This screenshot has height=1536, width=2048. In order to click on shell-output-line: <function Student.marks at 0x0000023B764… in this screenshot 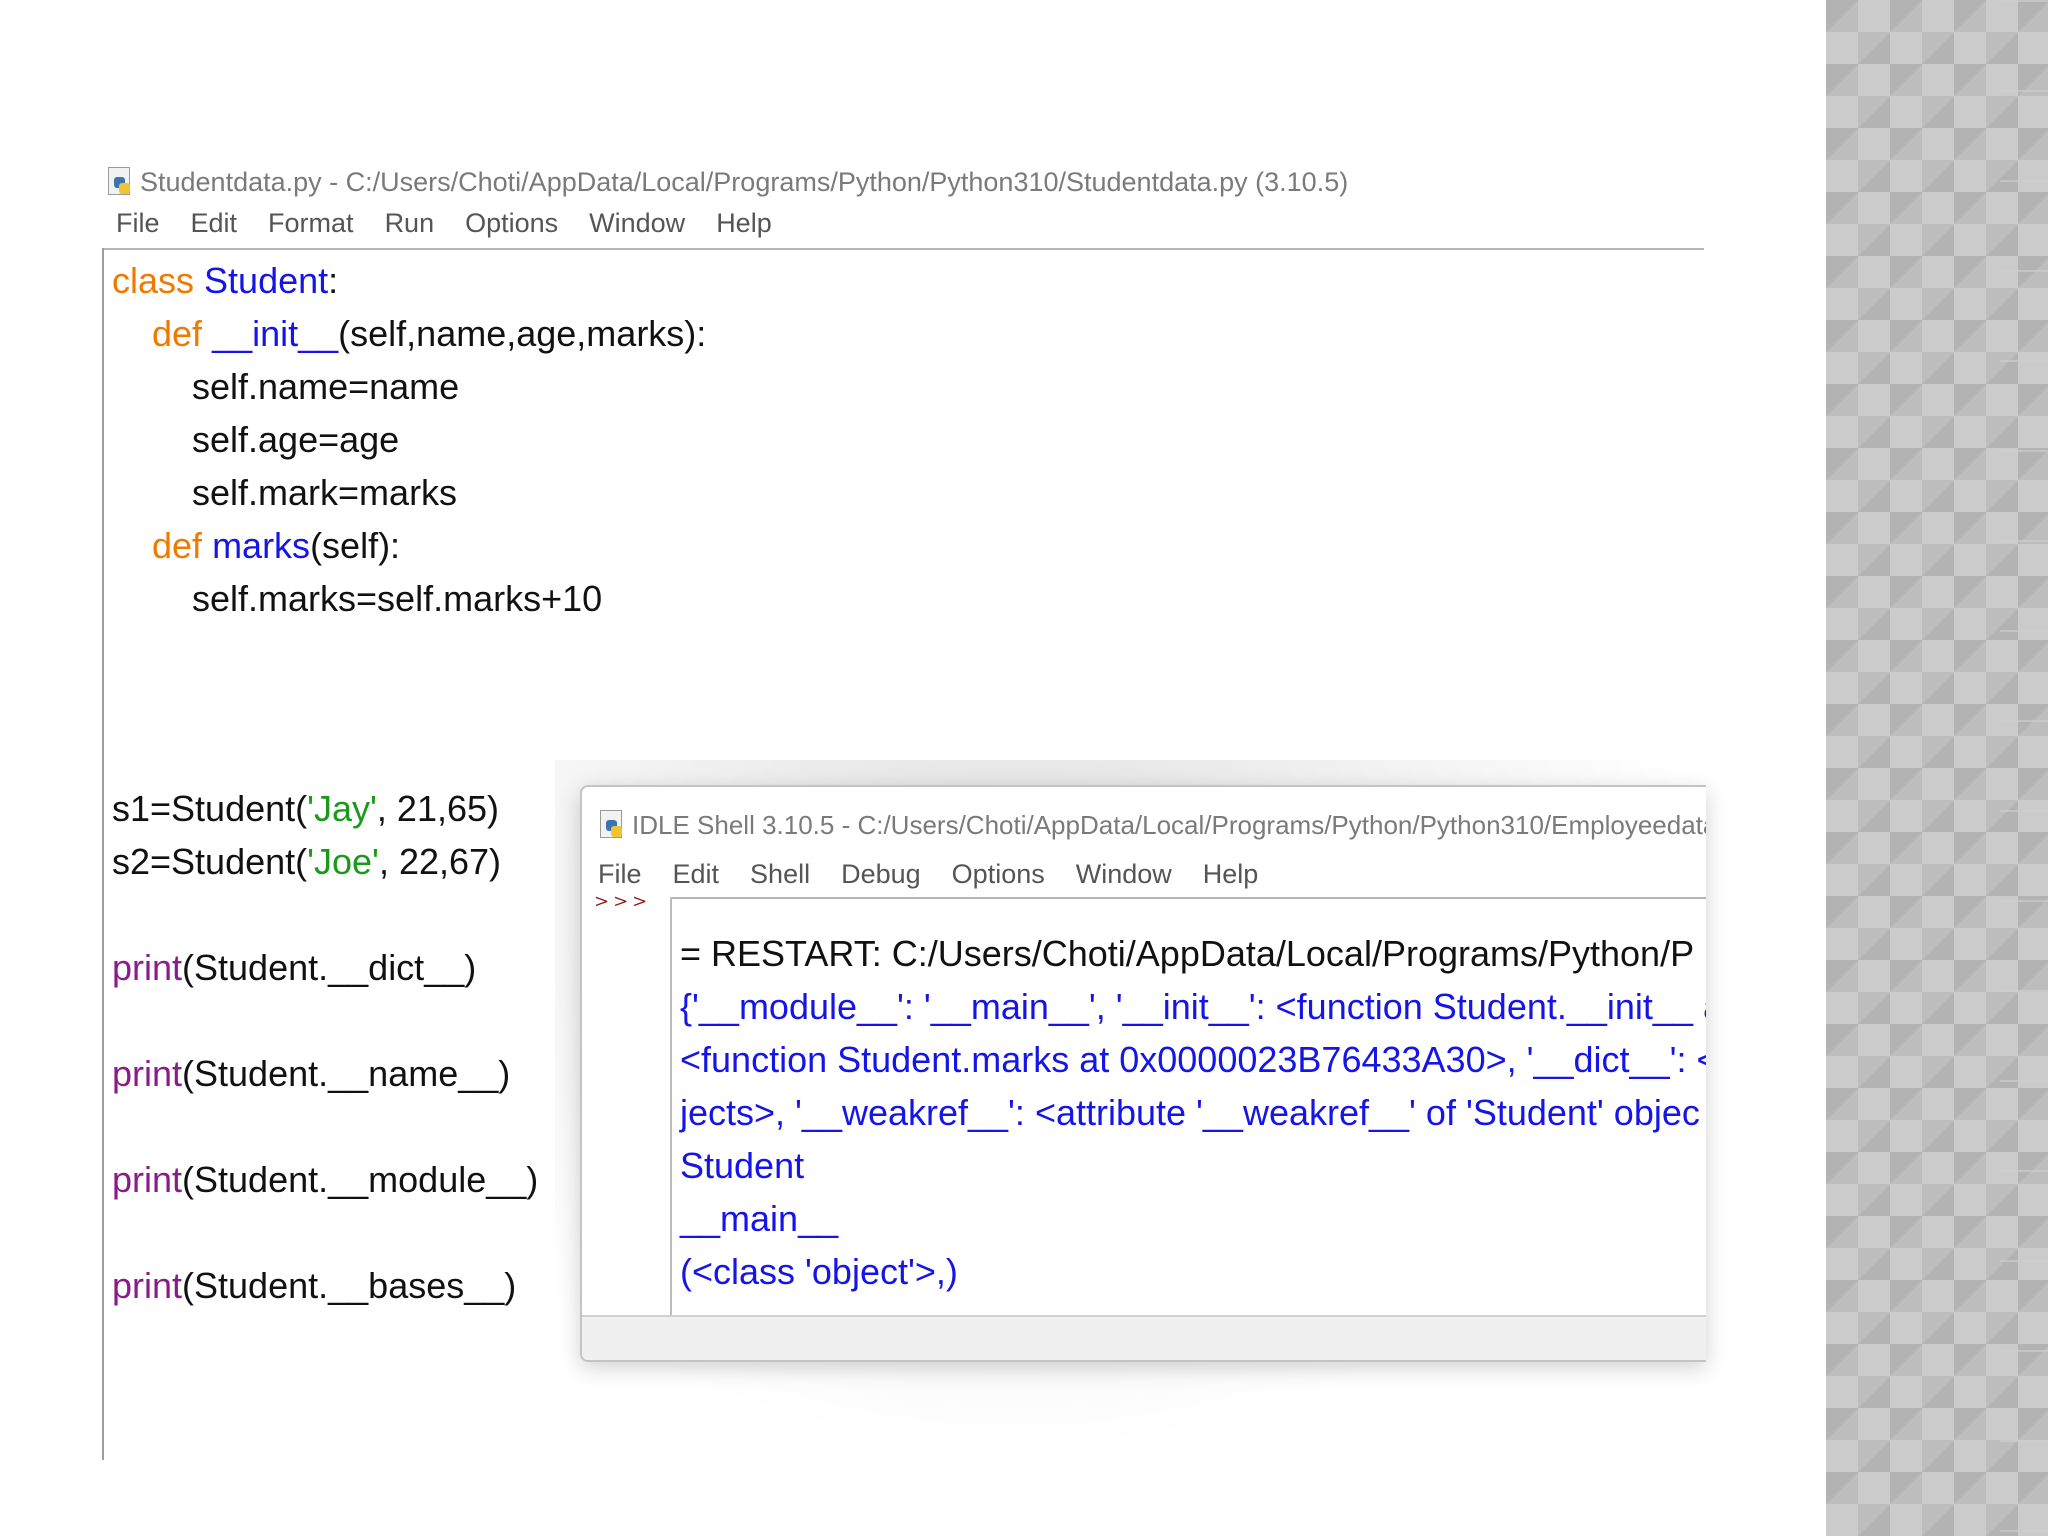, I will do `click(1193, 1059)`.